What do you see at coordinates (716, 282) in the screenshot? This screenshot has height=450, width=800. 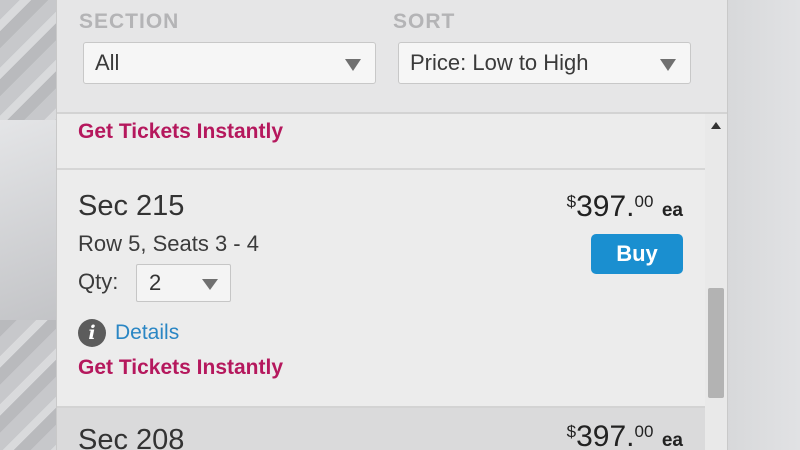 I see `scrollbar` at bounding box center [716, 282].